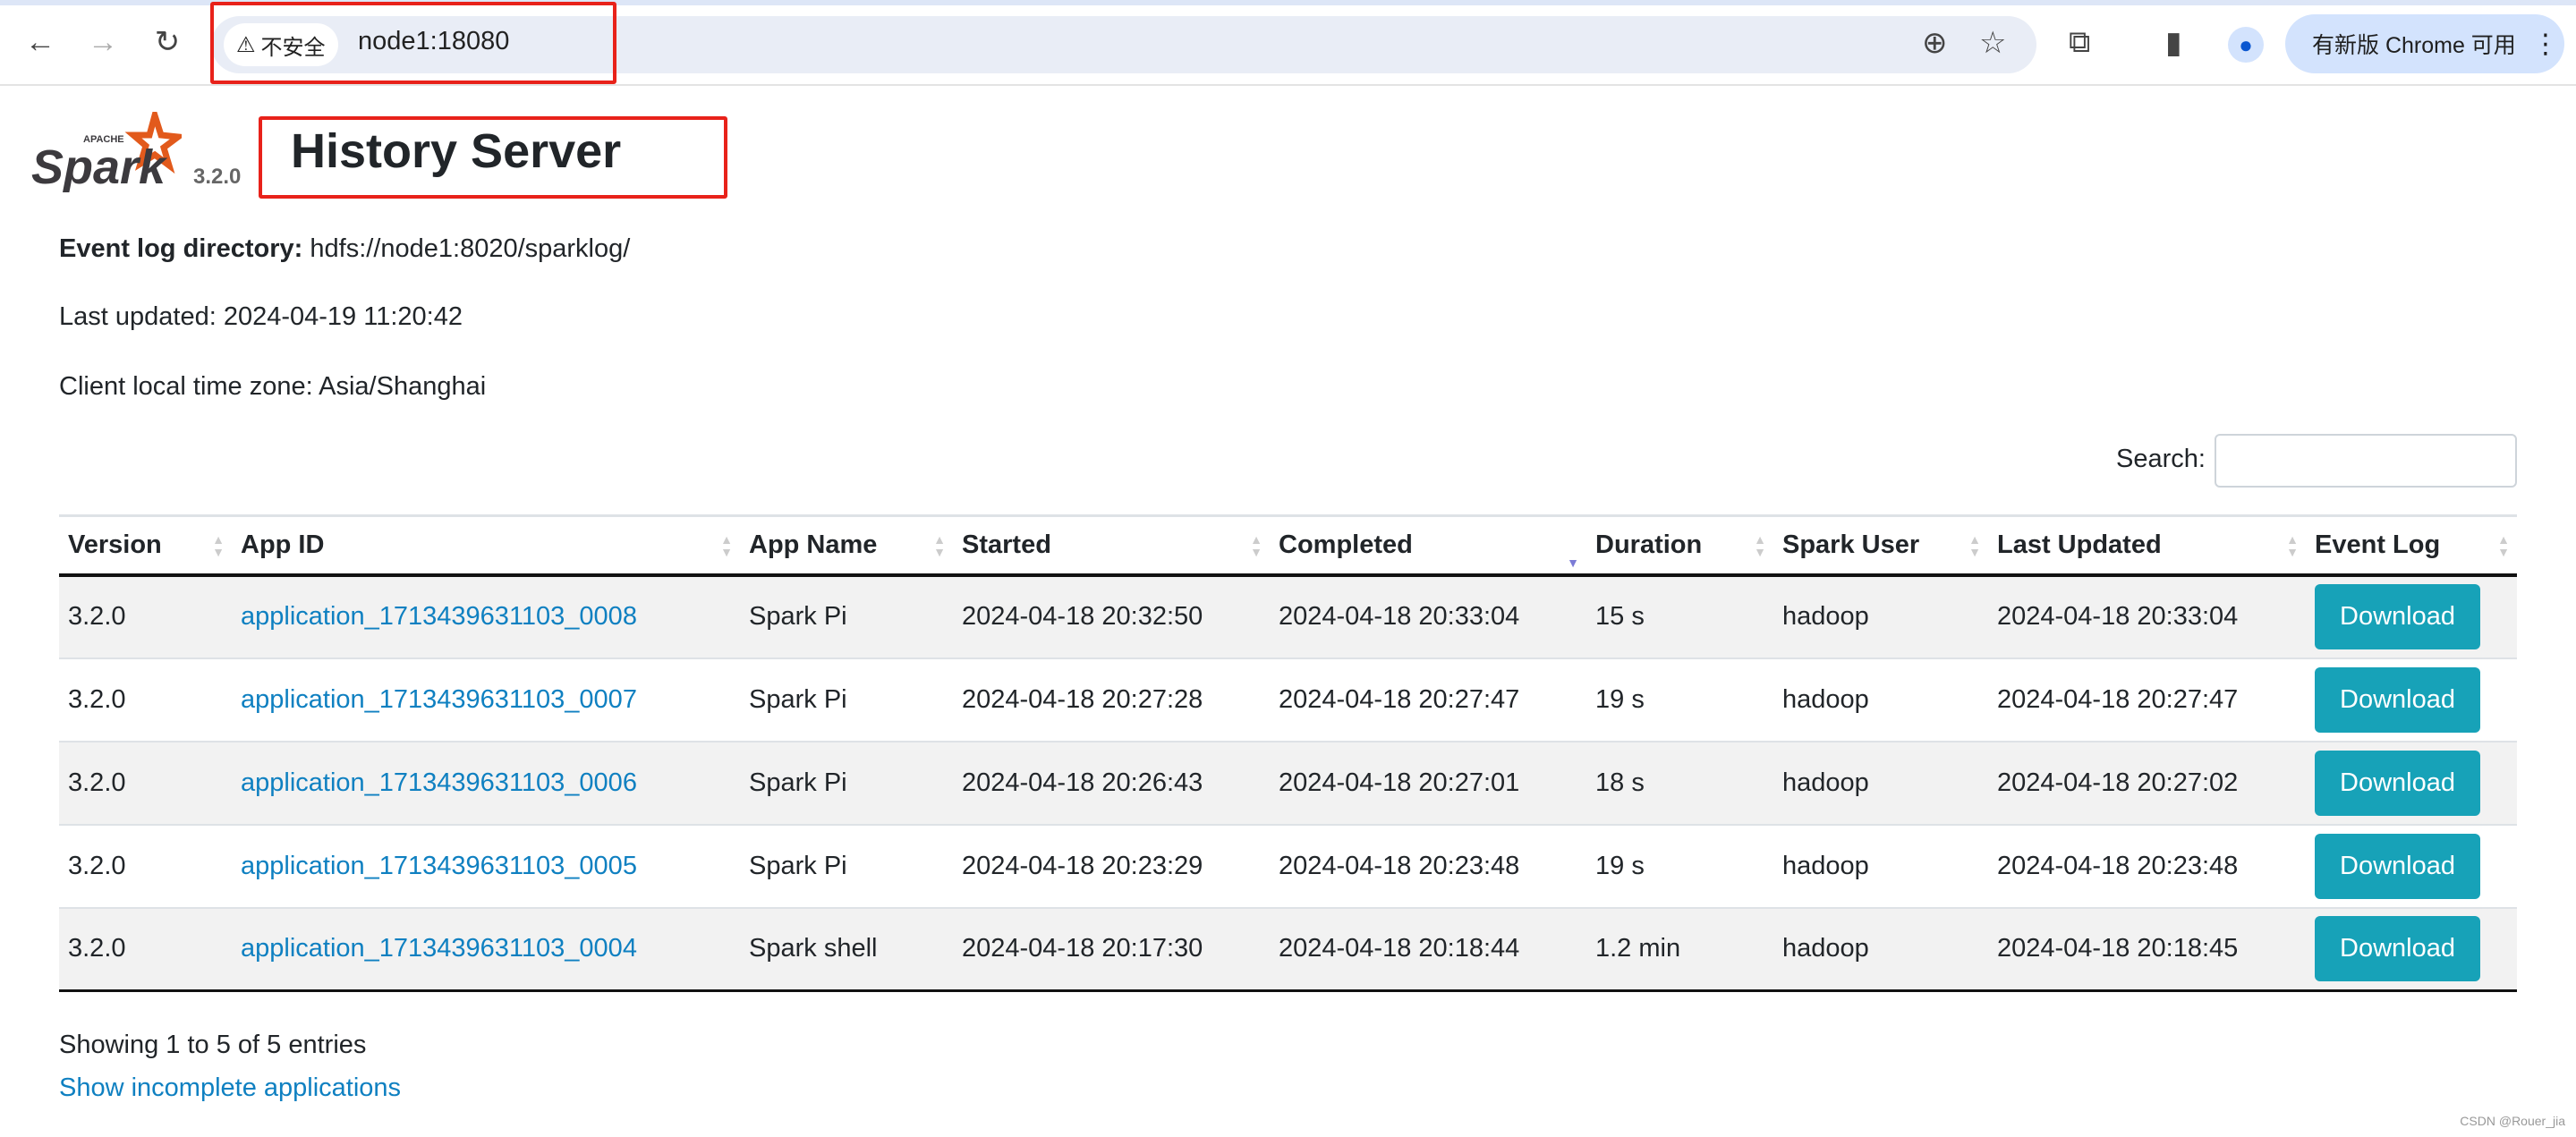 Image resolution: width=2576 pixels, height=1137 pixels. Describe the element at coordinates (1082, 783) in the screenshot. I see `cell-text: 2024-04-18 20:26:43` at that location.